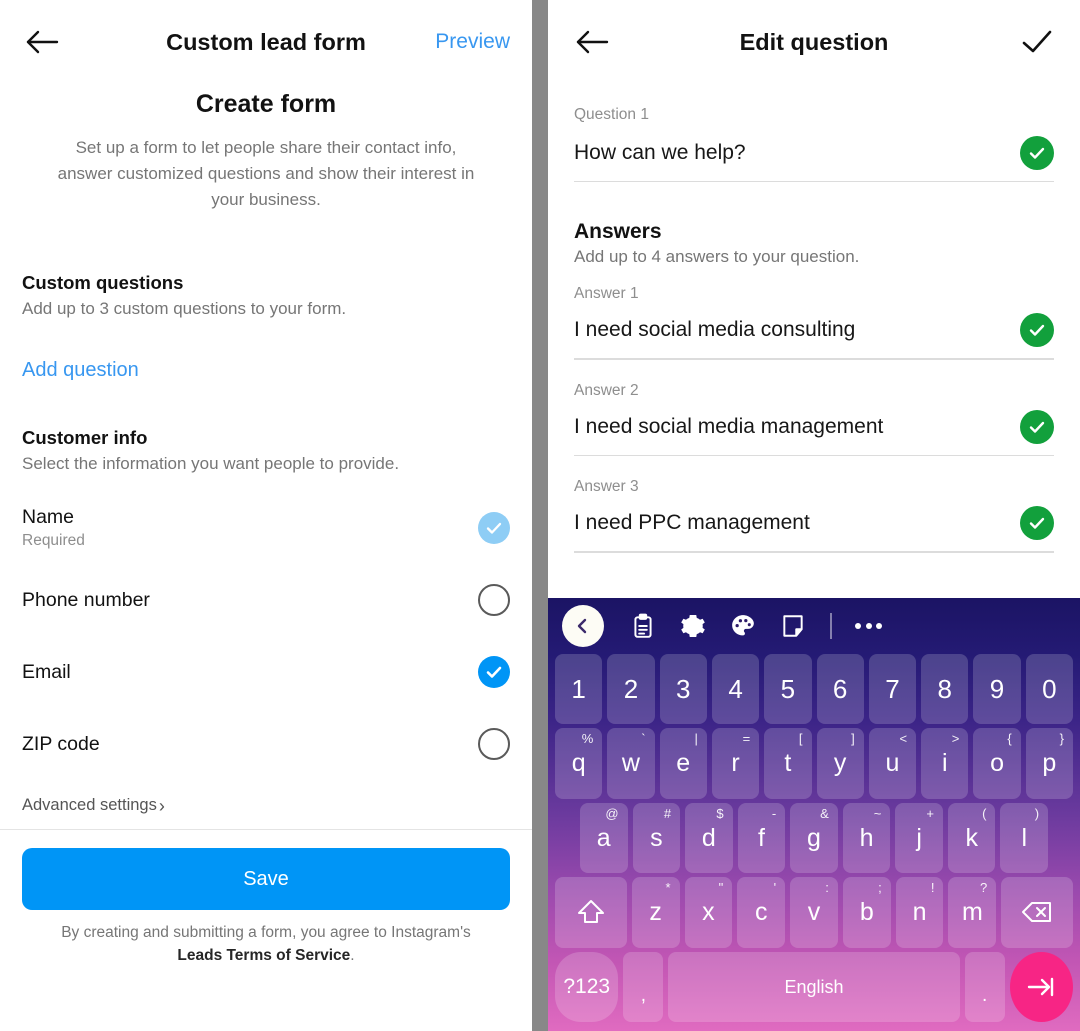 This screenshot has height=1031, width=1080. What do you see at coordinates (667, 813) in the screenshot?
I see `key-sup: #` at bounding box center [667, 813].